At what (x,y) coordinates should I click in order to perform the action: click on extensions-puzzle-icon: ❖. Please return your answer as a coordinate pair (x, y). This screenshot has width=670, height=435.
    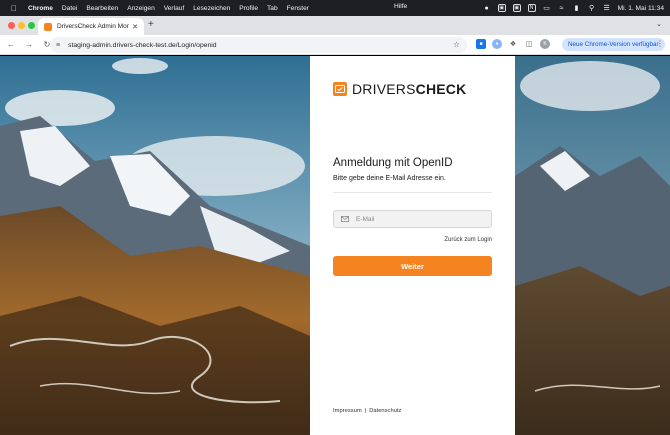
    Looking at the image, I should click on (513, 44).